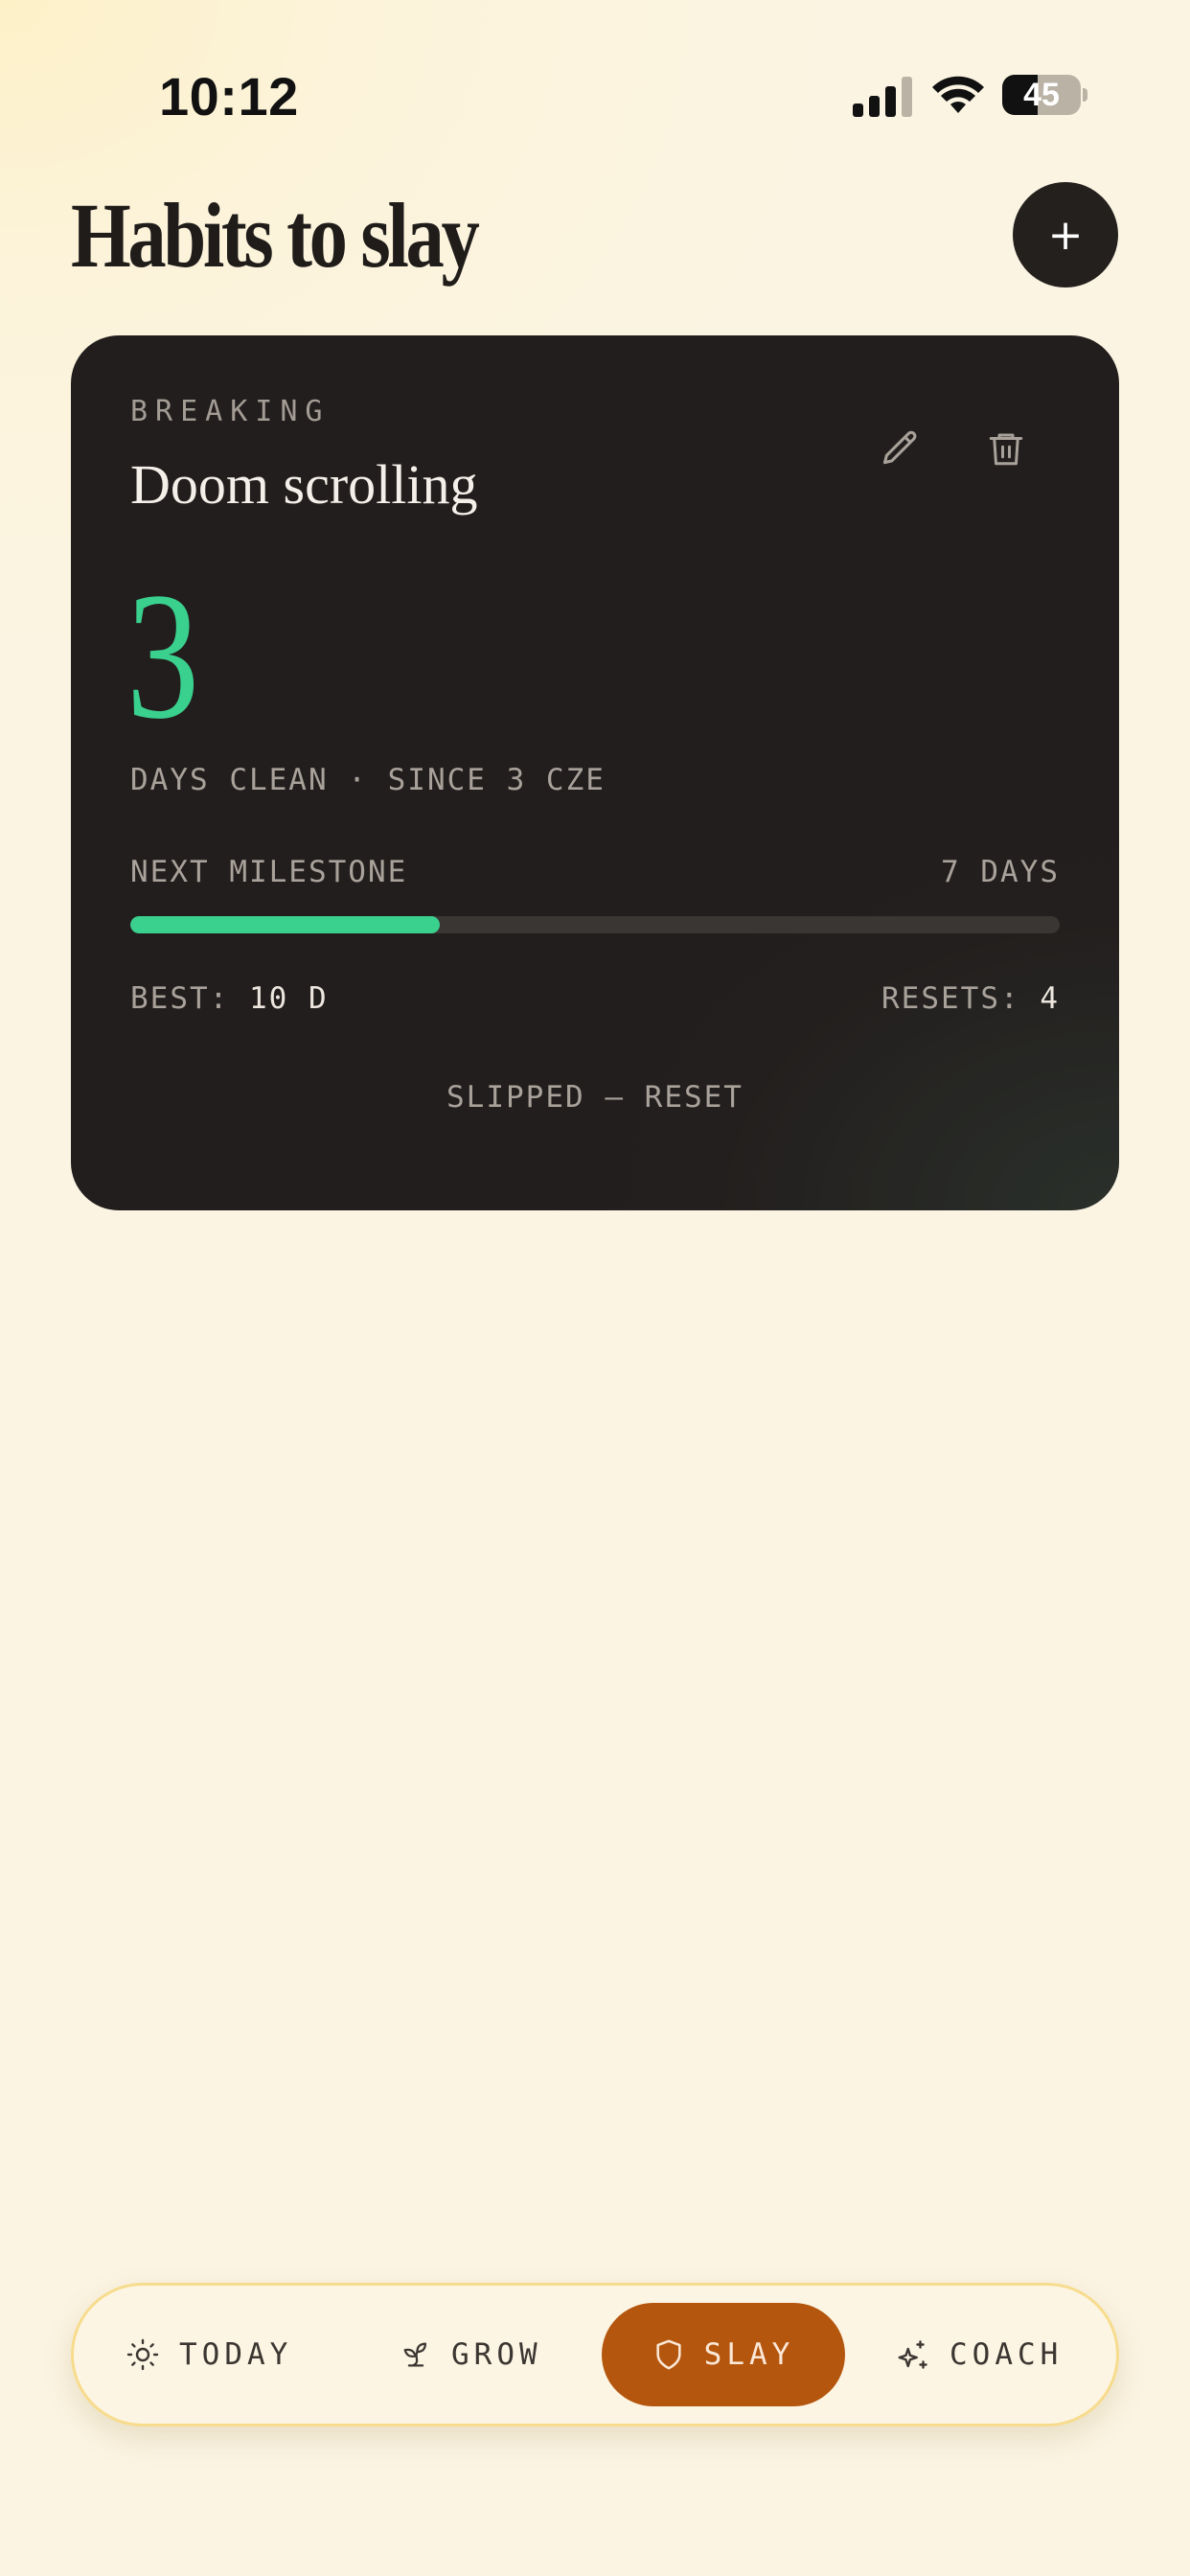 This screenshot has width=1190, height=2576. What do you see at coordinates (951, 998) in the screenshot?
I see `resets-label: RESETS:` at bounding box center [951, 998].